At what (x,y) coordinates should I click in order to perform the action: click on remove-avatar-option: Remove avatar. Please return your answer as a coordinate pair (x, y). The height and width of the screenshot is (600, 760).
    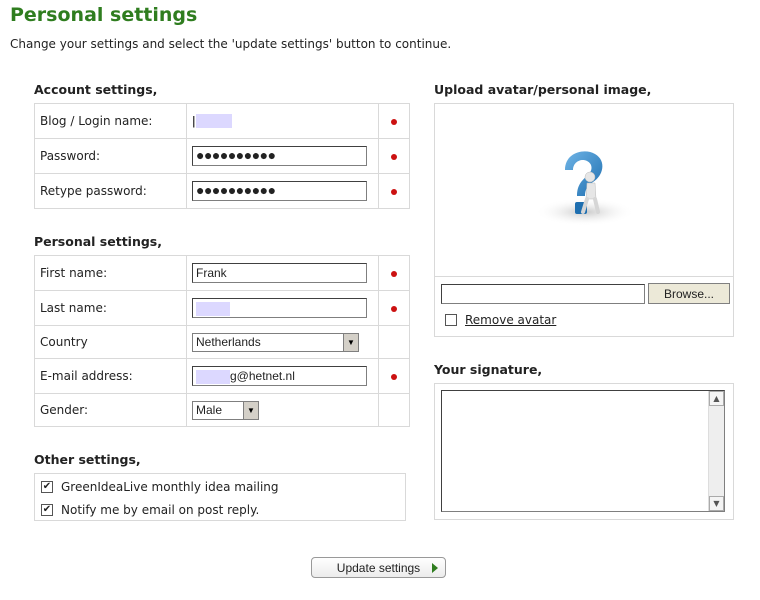
    Looking at the image, I should click on (500, 320).